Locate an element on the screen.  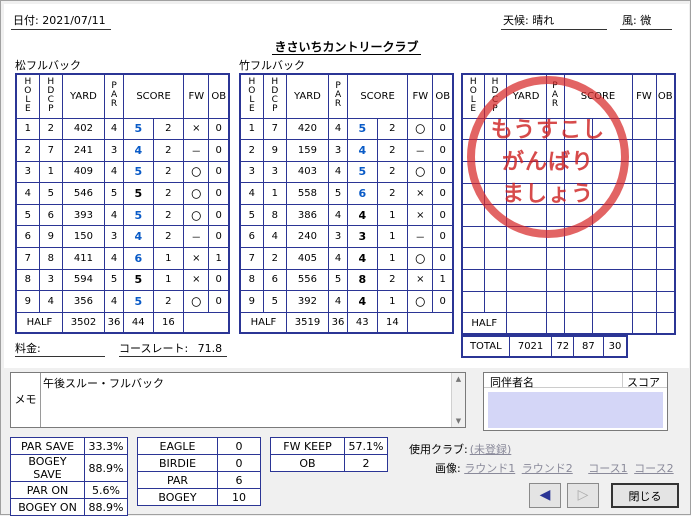
total-par: 72 is located at coordinates (562, 346).